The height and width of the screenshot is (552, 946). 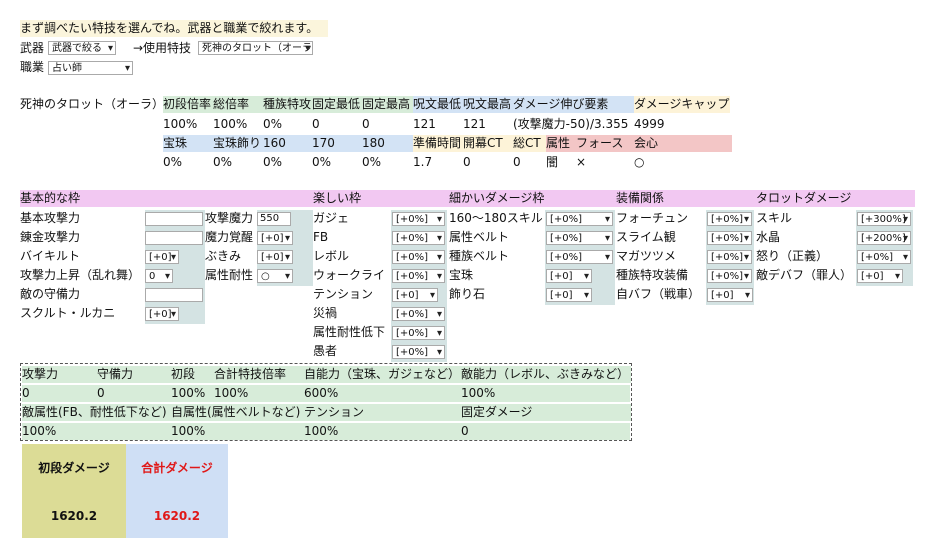 What do you see at coordinates (255, 48) in the screenshot?
I see `skill-select: 死神のタロット（オーラ）` at bounding box center [255, 48].